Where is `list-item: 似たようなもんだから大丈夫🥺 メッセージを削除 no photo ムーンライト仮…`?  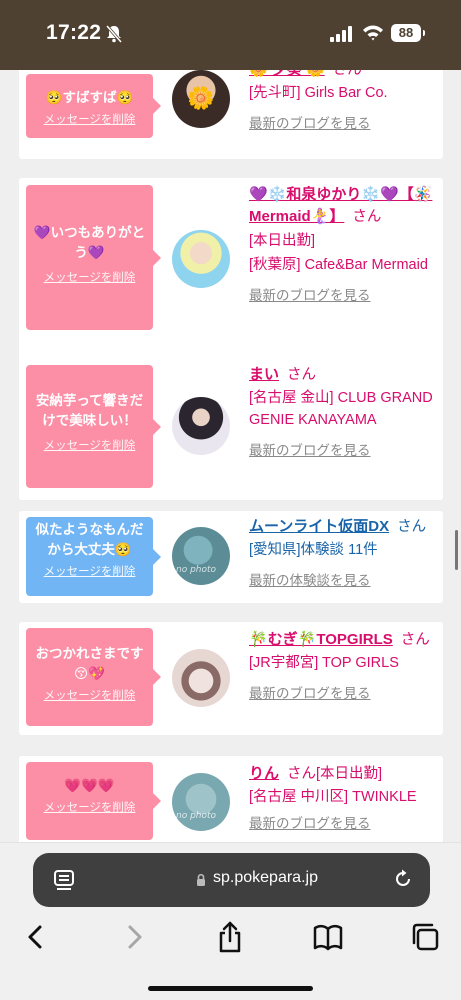
list-item: 似たようなもんだから大丈夫🥺 メッセージを削除 no photo ムーンライト仮… is located at coordinates (231, 557).